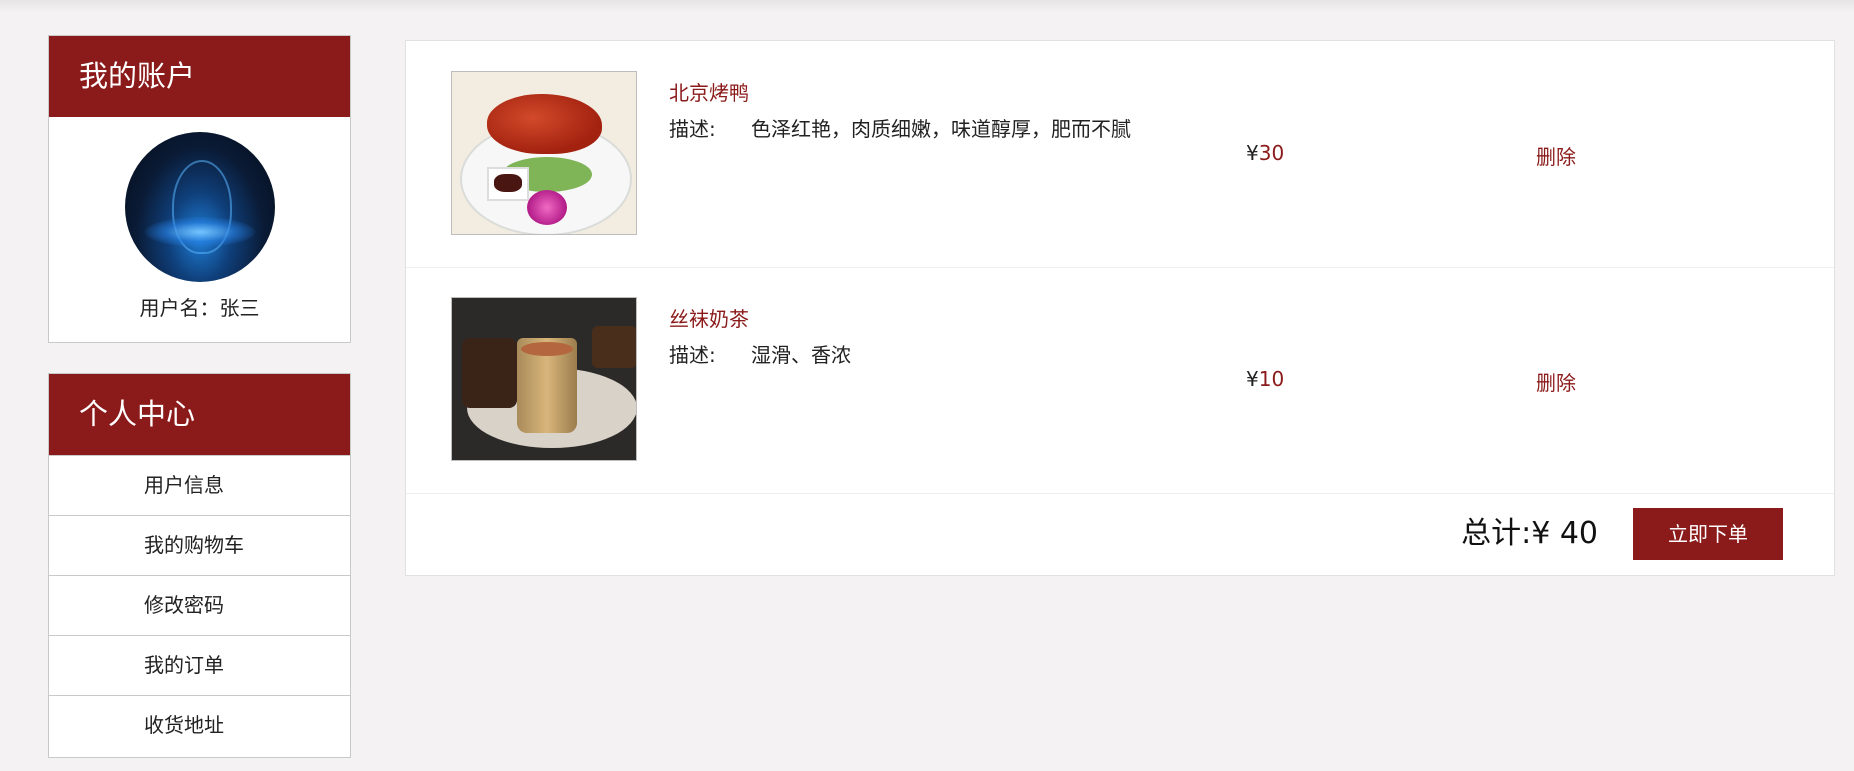  I want to click on menu-item-my-orders: 我的订单, so click(199, 665).